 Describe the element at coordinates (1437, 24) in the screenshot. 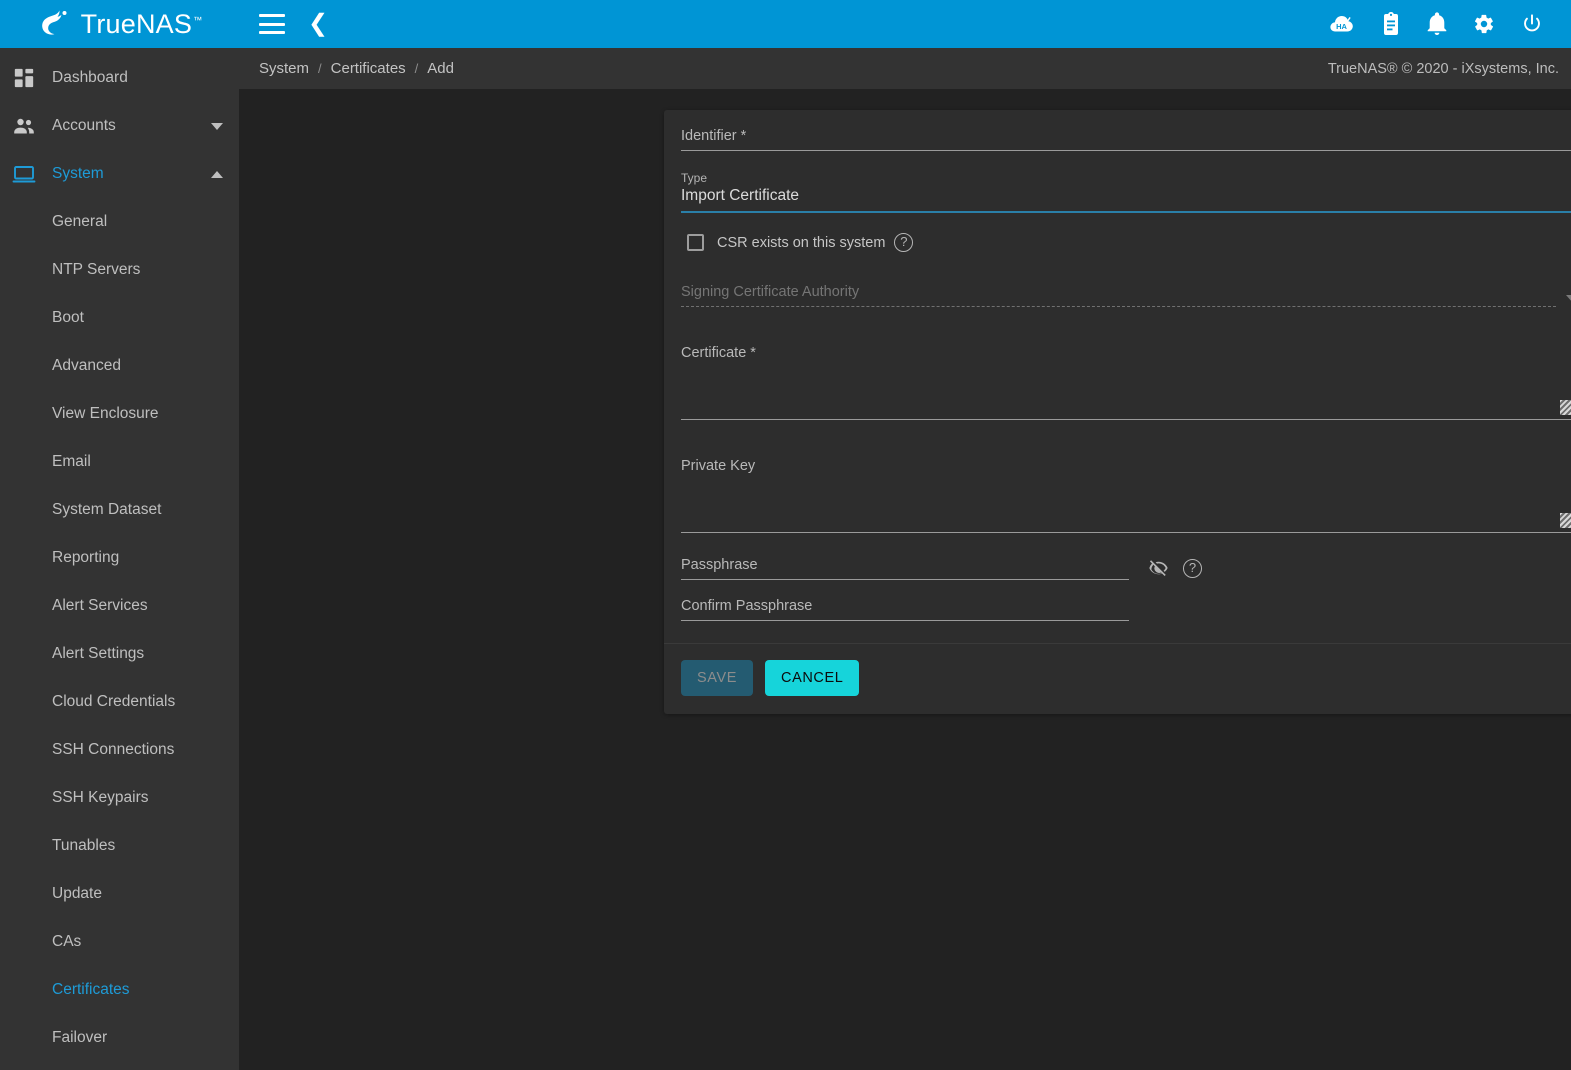

I see `notifications-bell-icon` at that location.